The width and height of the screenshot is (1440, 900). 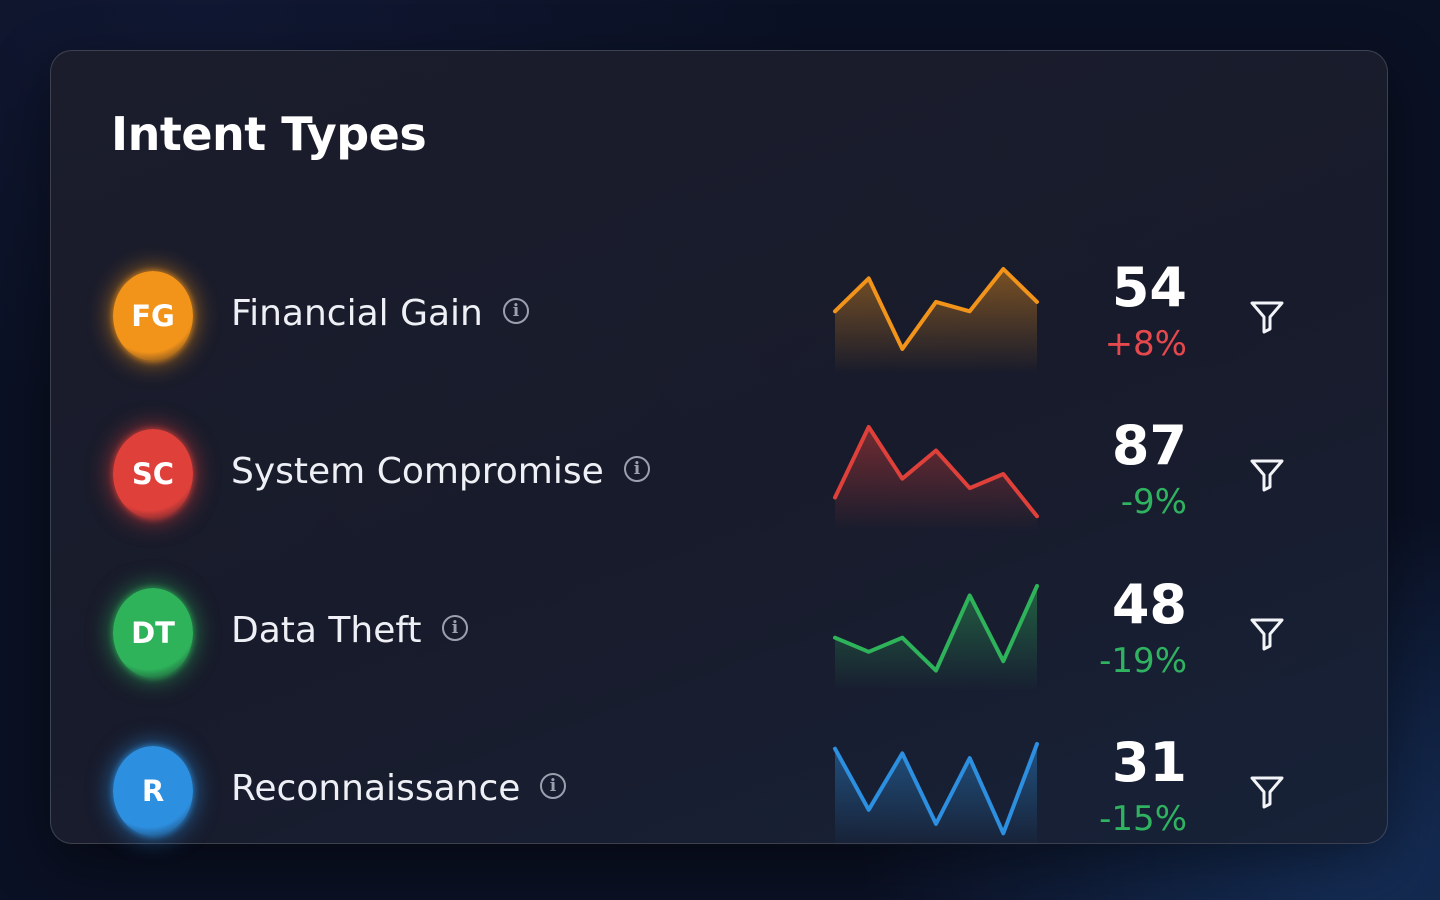 I want to click on intent-delta: -19%, so click(x=1143, y=661).